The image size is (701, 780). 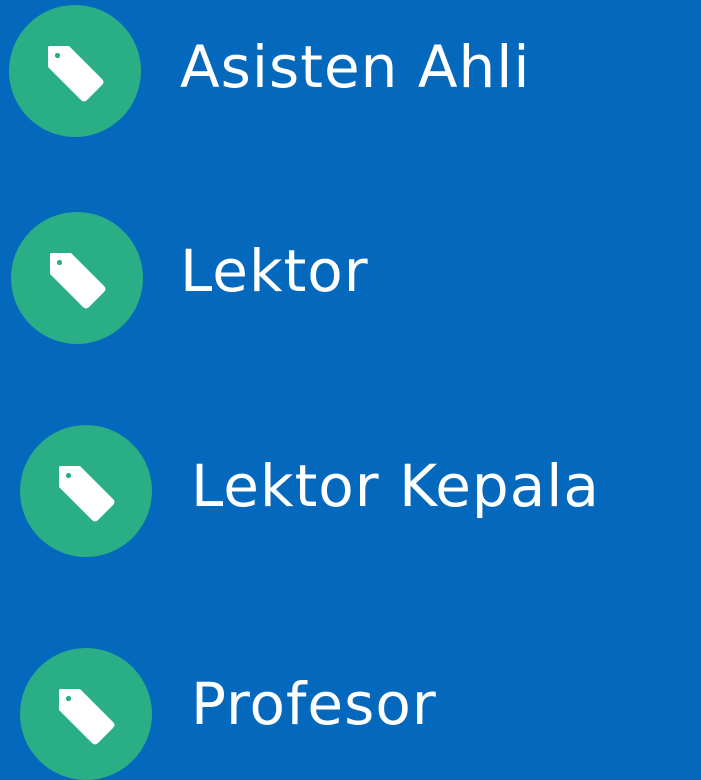 What do you see at coordinates (314, 704) in the screenshot?
I see `item-label: Profesor` at bounding box center [314, 704].